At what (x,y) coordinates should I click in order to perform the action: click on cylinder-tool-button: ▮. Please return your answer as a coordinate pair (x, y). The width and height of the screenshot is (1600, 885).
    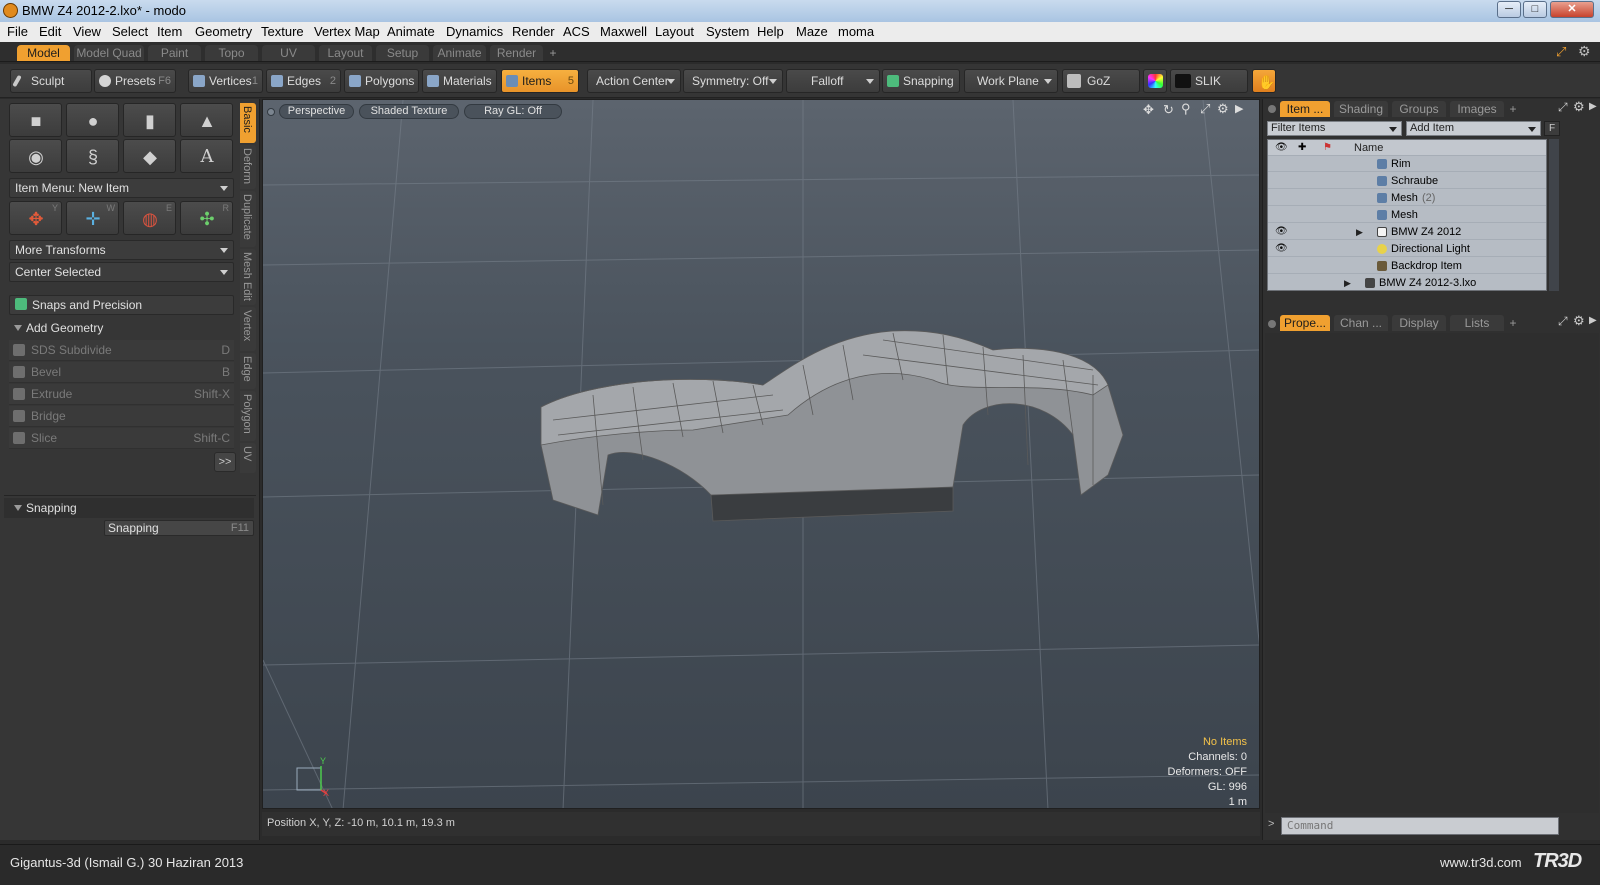
    Looking at the image, I should click on (149, 120).